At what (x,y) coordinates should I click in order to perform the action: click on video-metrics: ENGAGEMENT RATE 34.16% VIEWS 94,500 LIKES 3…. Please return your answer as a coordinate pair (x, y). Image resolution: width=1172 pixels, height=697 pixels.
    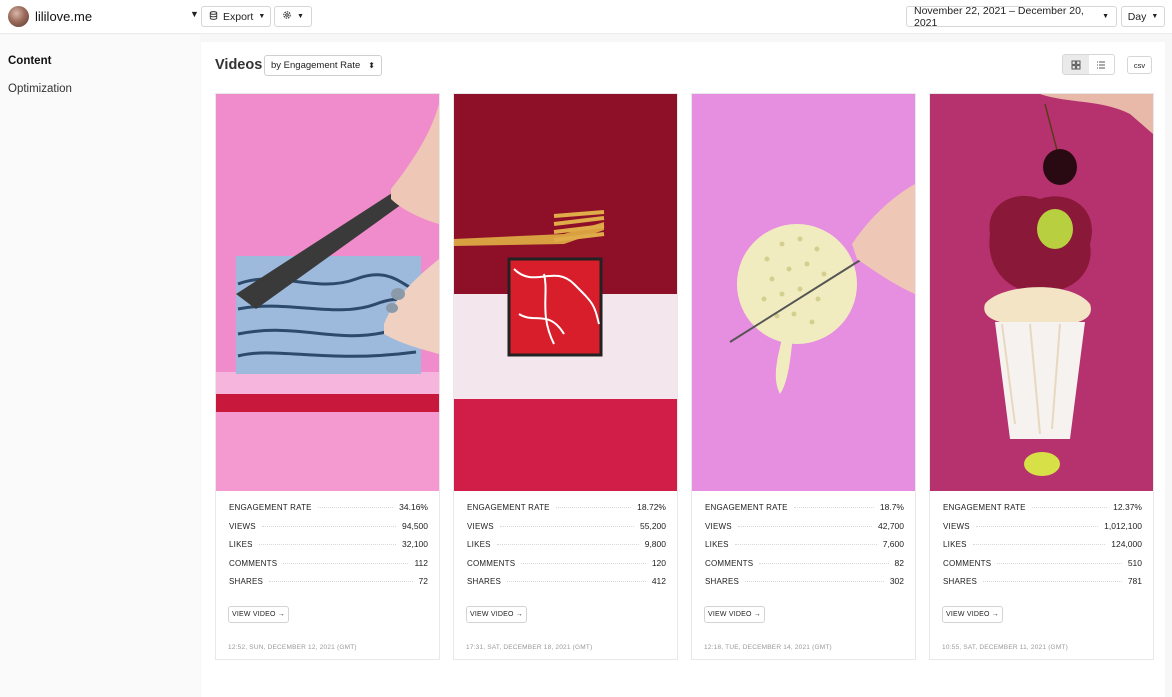
    Looking at the image, I should click on (328, 548).